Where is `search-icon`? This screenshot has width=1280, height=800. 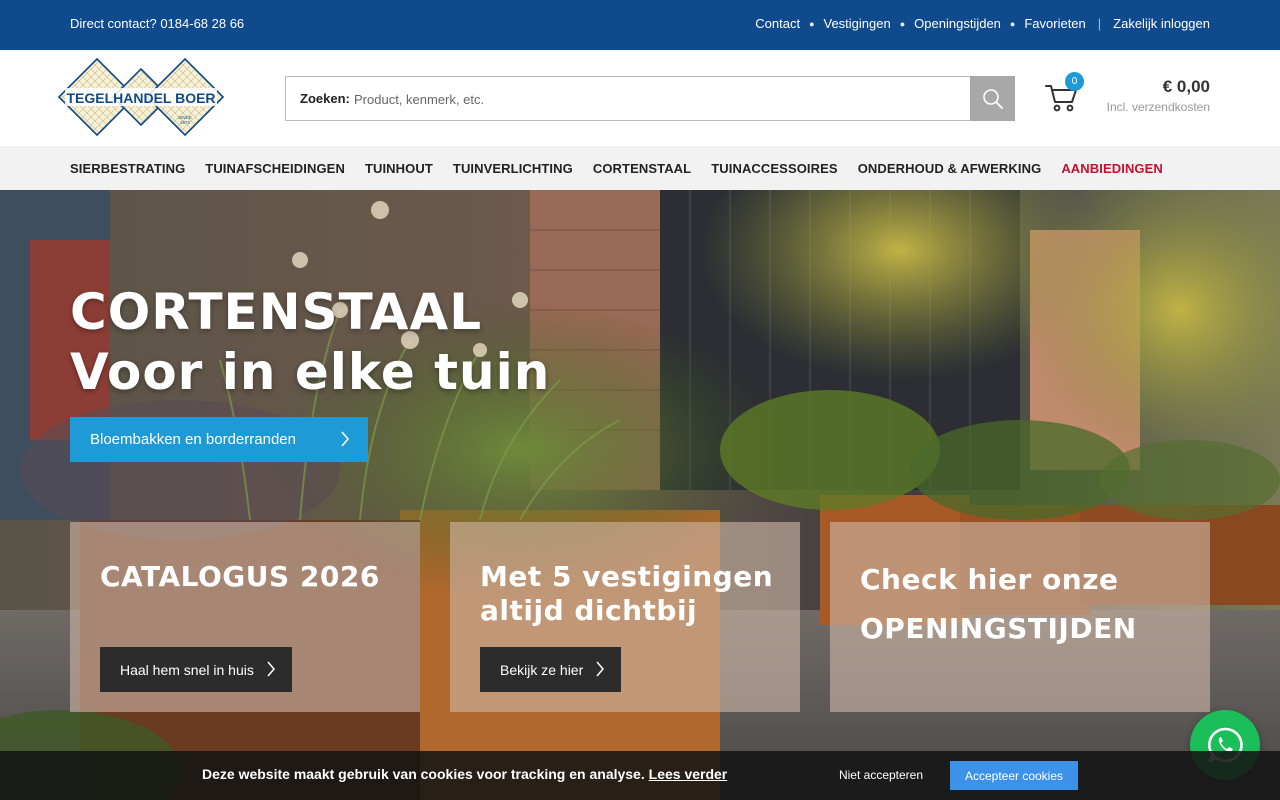
search-icon is located at coordinates (992, 98).